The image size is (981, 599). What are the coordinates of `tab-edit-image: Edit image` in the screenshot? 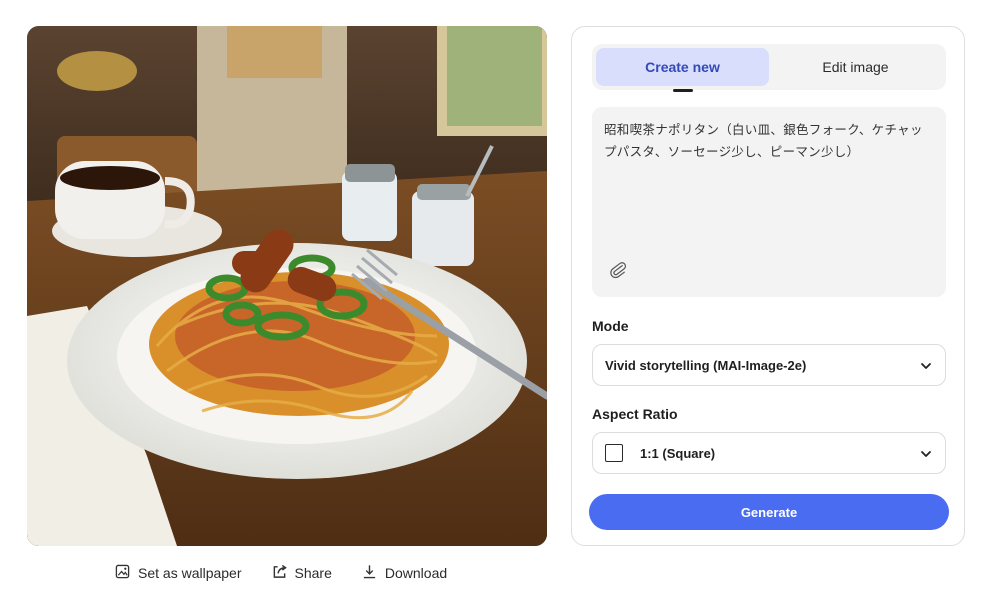 It's located at (855, 67).